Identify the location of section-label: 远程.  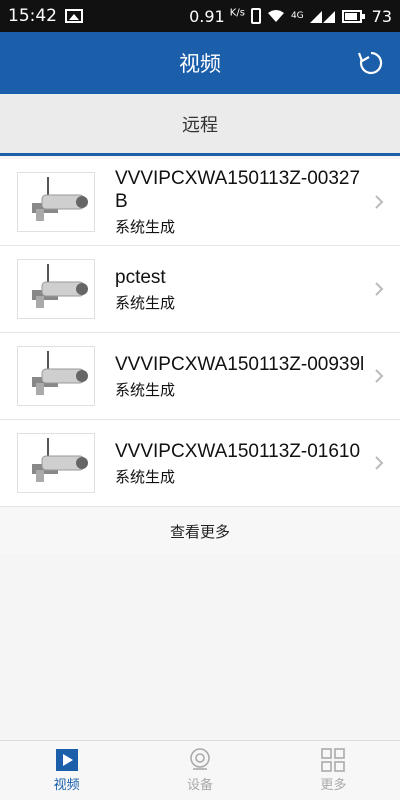
(200, 125).